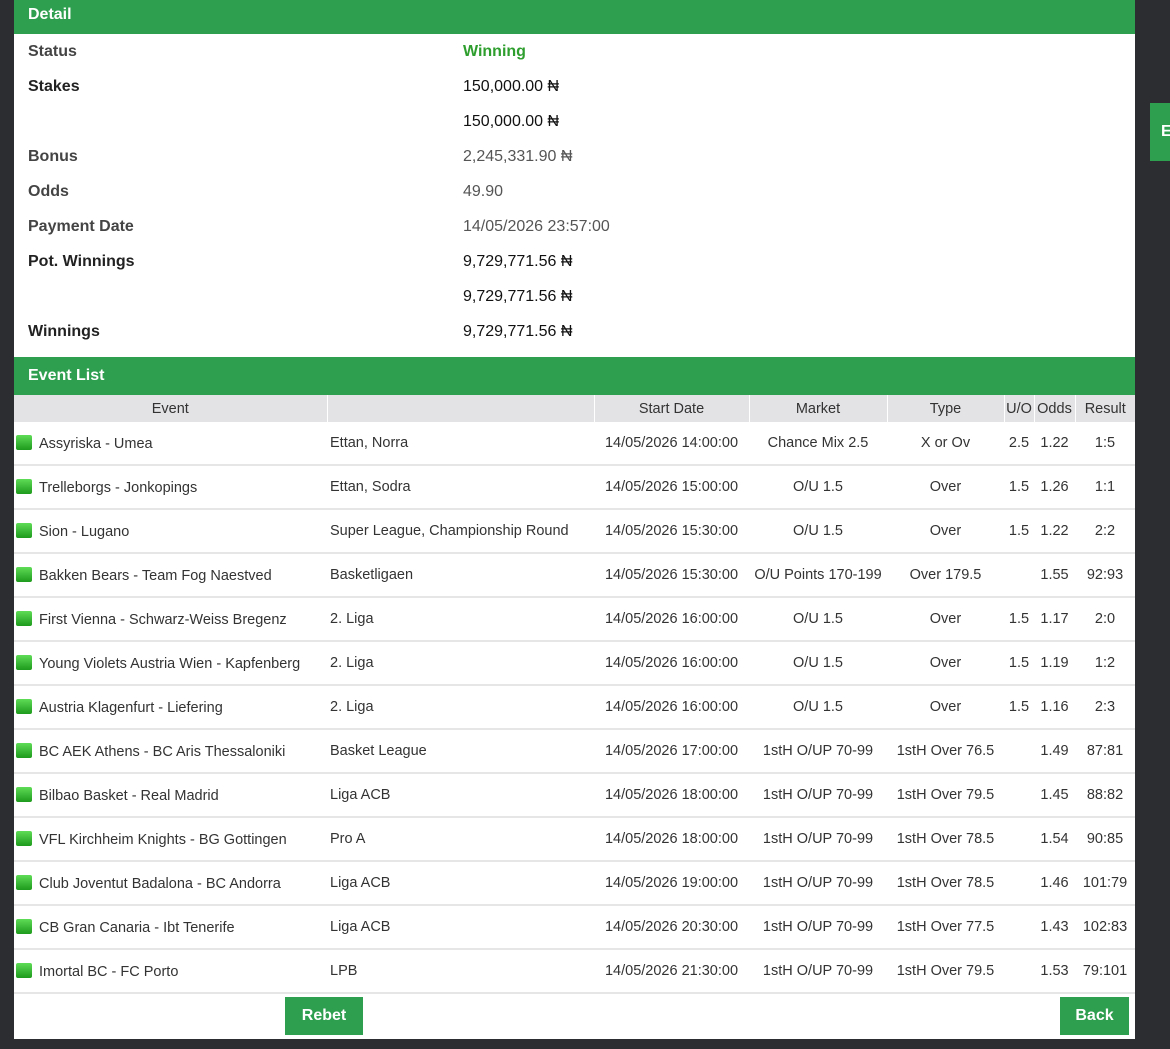 Image resolution: width=1170 pixels, height=1049 pixels. What do you see at coordinates (1105, 487) in the screenshot?
I see `result-cell: 1:1` at bounding box center [1105, 487].